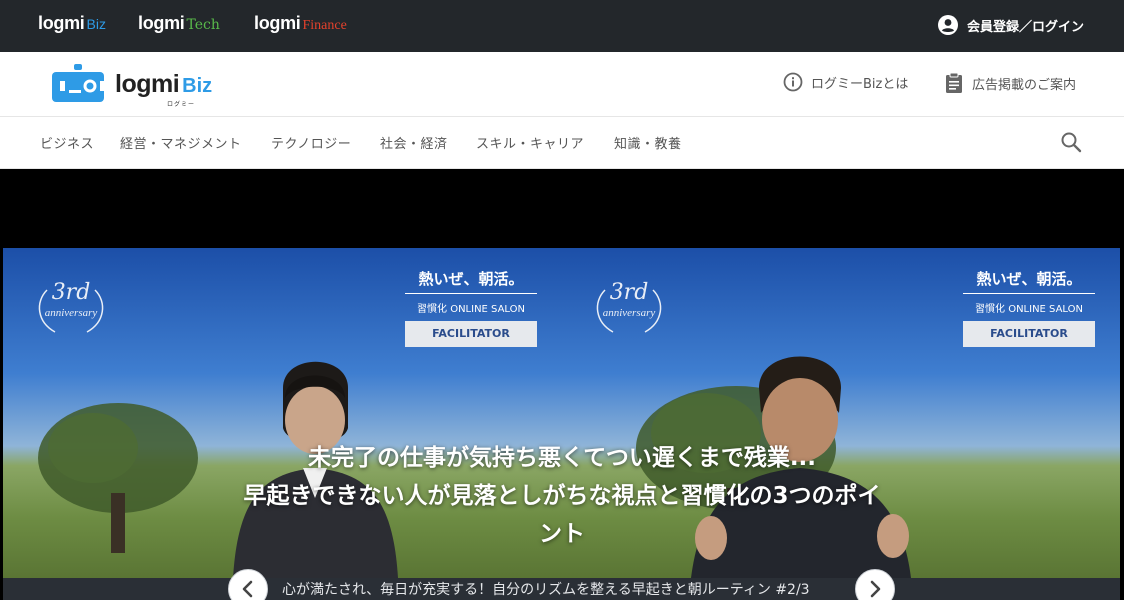 The width and height of the screenshot is (1124, 600). I want to click on article-title-line2: 早起きできない人が見落としがちな視点と習慣化の3つのポイ, so click(562, 496).